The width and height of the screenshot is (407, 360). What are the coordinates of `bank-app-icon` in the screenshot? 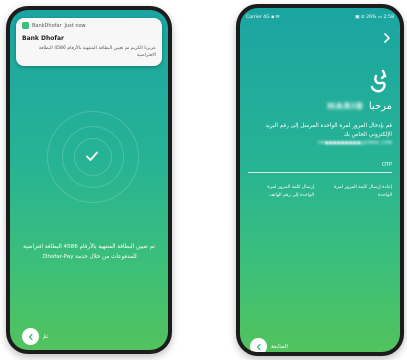 It's located at (25, 25).